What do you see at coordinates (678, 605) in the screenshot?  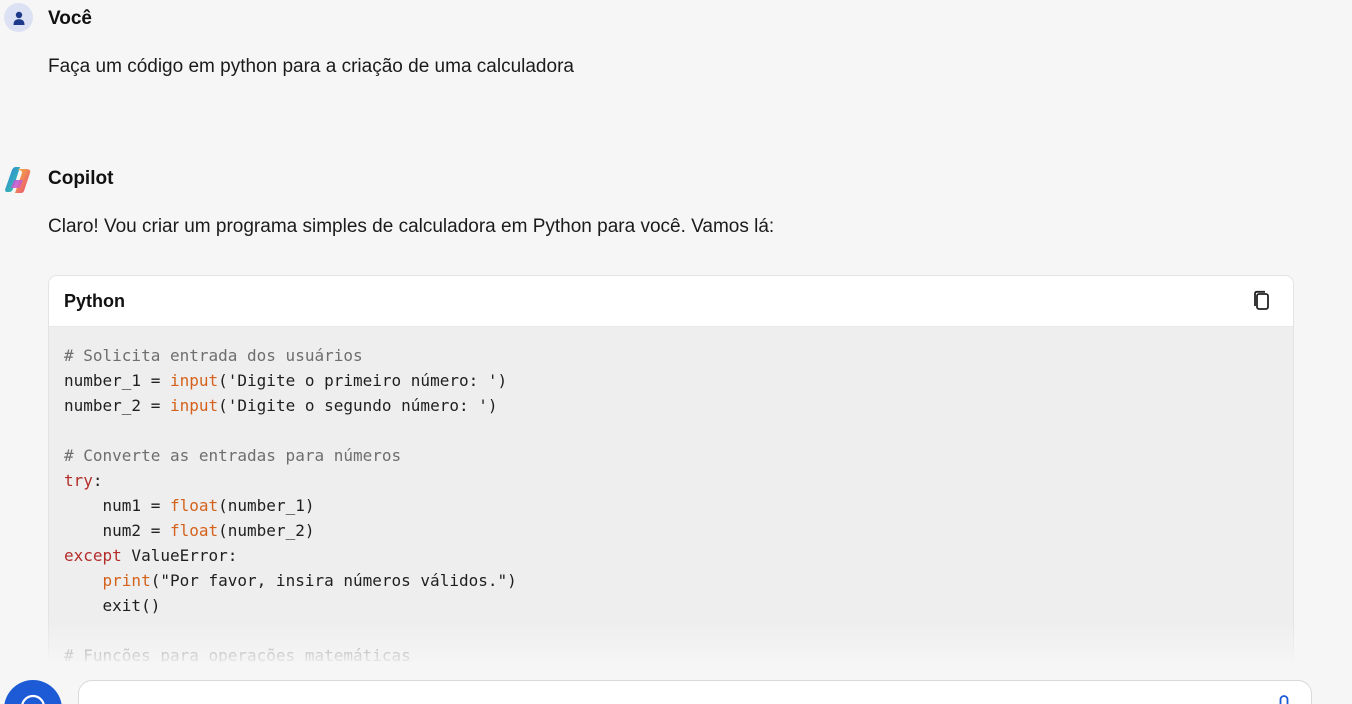 I see `code-line: exit()` at bounding box center [678, 605].